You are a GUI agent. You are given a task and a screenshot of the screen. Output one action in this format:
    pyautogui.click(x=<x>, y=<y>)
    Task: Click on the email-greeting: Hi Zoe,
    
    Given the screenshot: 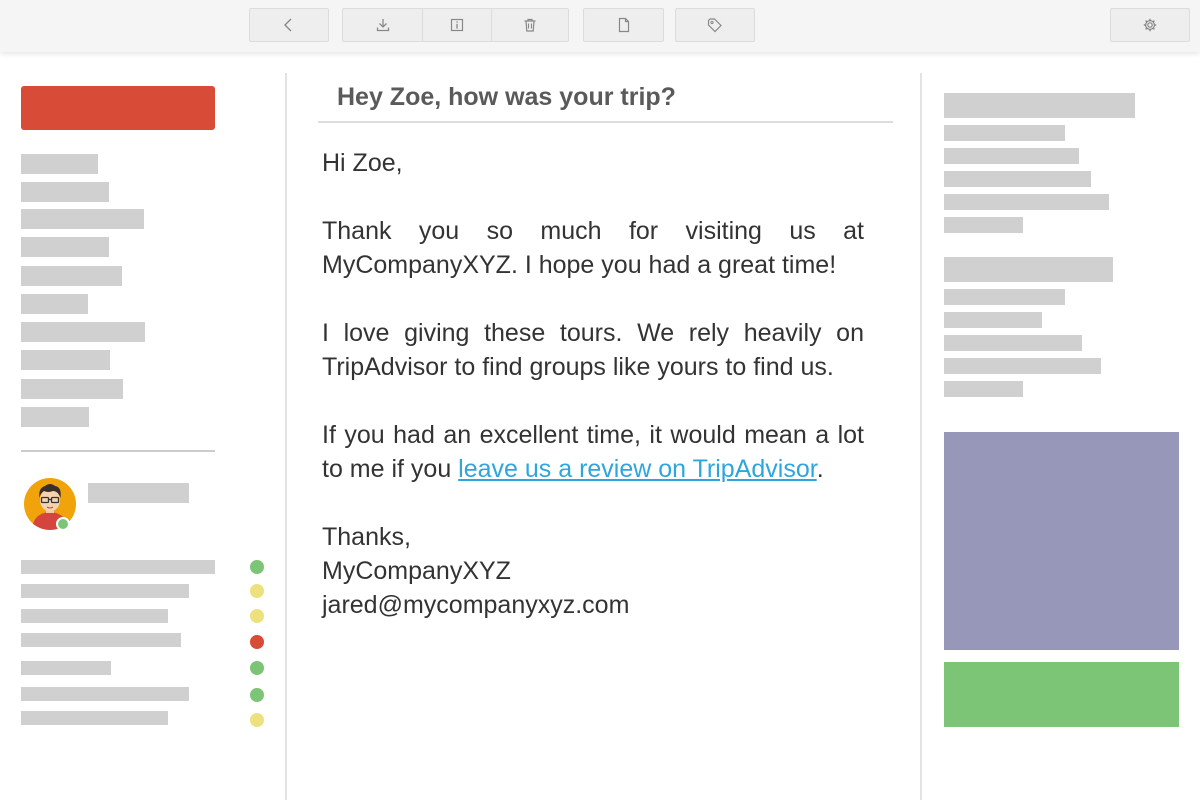 What is the action you would take?
    pyautogui.click(x=362, y=163)
    